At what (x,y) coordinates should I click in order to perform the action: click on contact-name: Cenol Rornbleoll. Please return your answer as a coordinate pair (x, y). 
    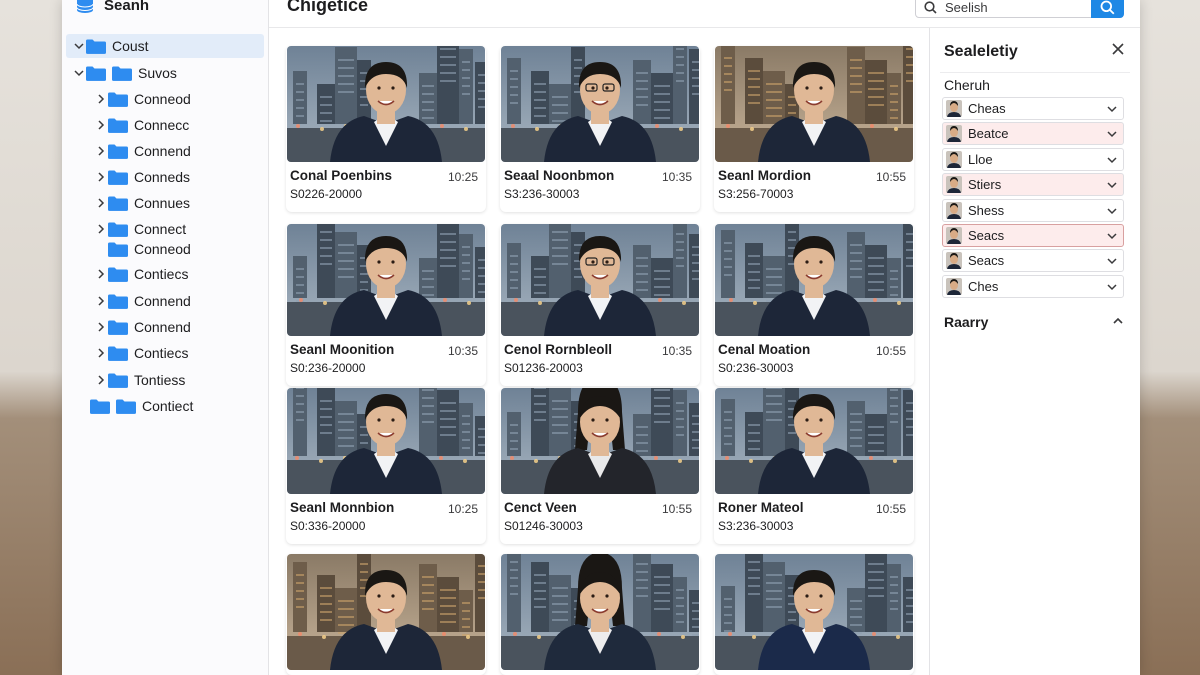
    Looking at the image, I should click on (558, 349).